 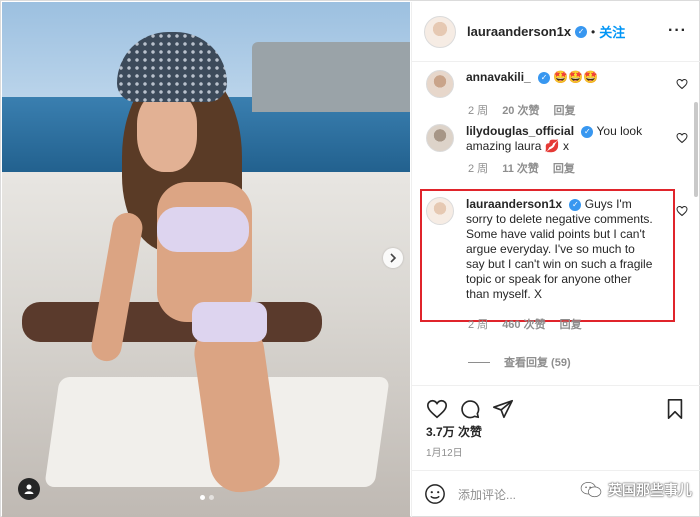 What do you see at coordinates (229, 322) in the screenshot?
I see `photo-swim-bottom` at bounding box center [229, 322].